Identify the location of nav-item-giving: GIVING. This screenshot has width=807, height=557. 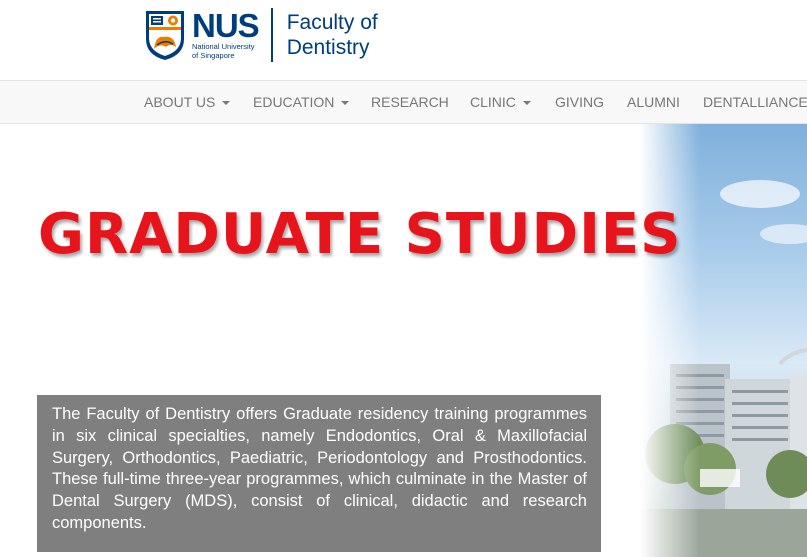
(579, 102).